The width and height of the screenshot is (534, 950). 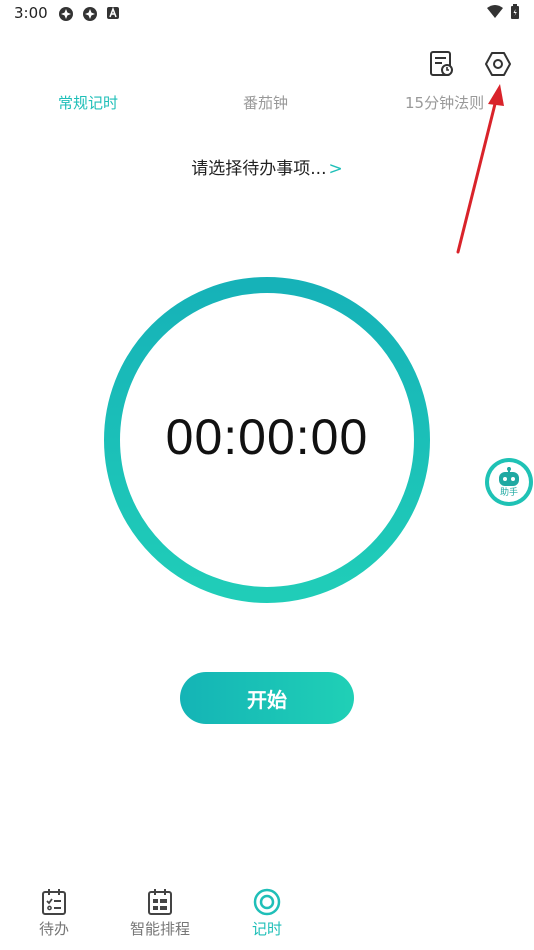 What do you see at coordinates (335, 169) in the screenshot?
I see `chevron-right-icon: >` at bounding box center [335, 169].